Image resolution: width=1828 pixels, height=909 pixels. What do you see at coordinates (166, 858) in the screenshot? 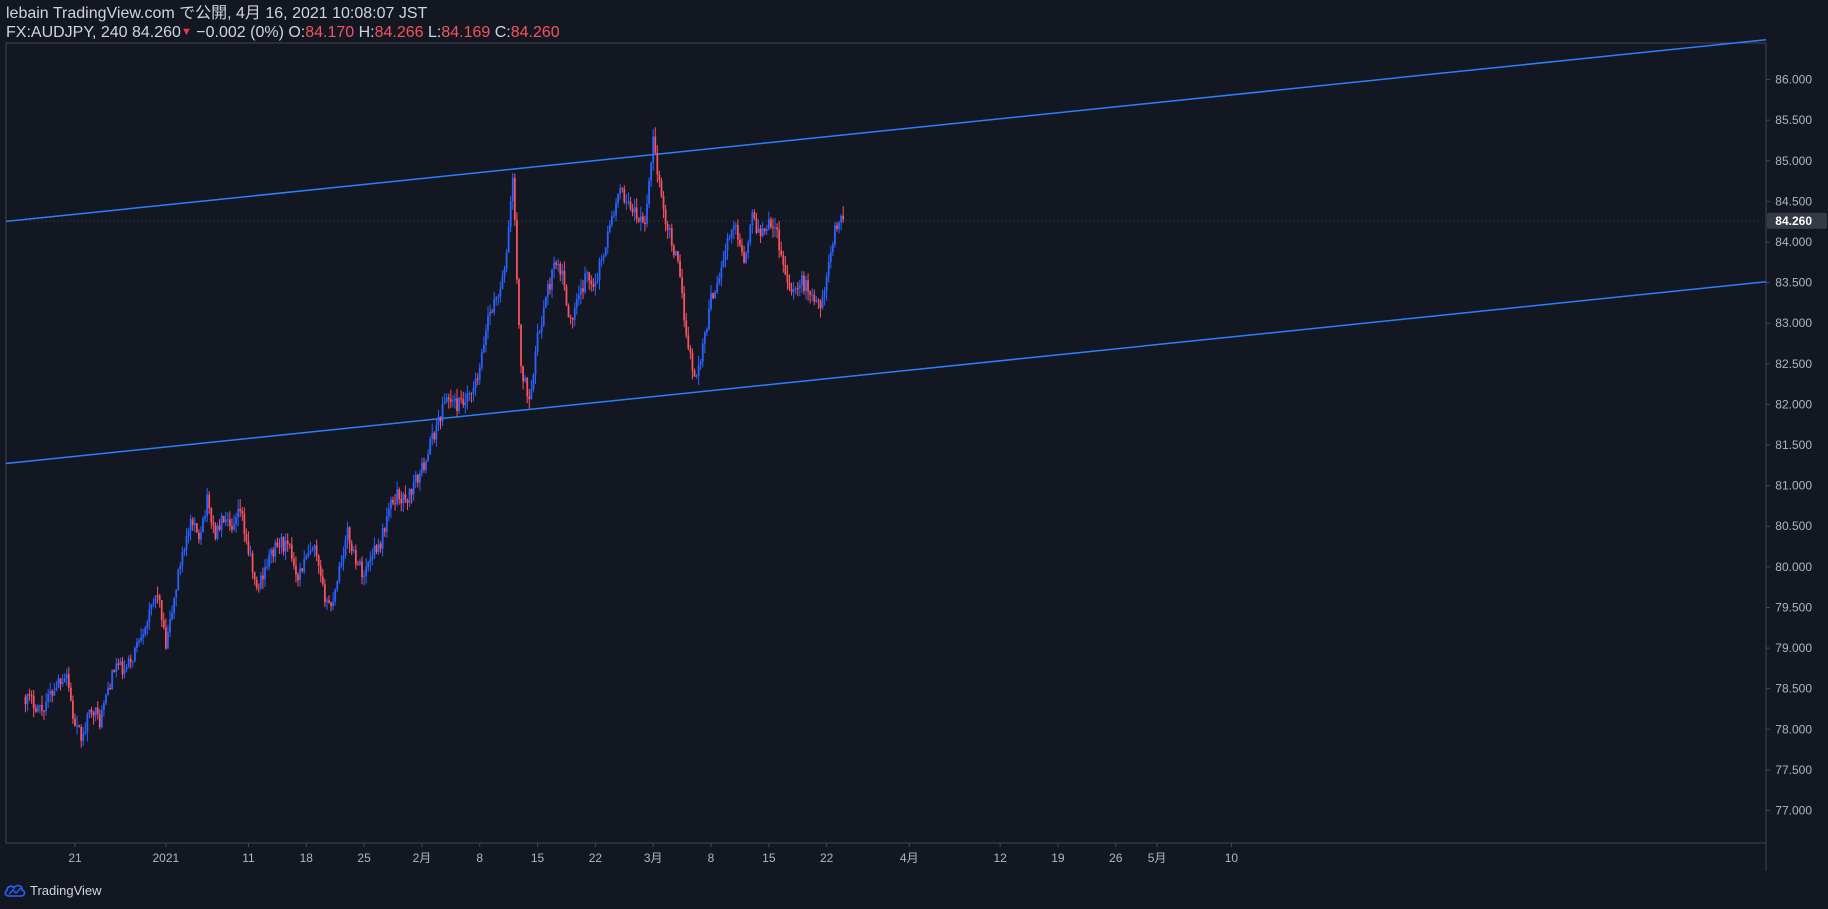
I see `time-tick-label: 2021` at bounding box center [166, 858].